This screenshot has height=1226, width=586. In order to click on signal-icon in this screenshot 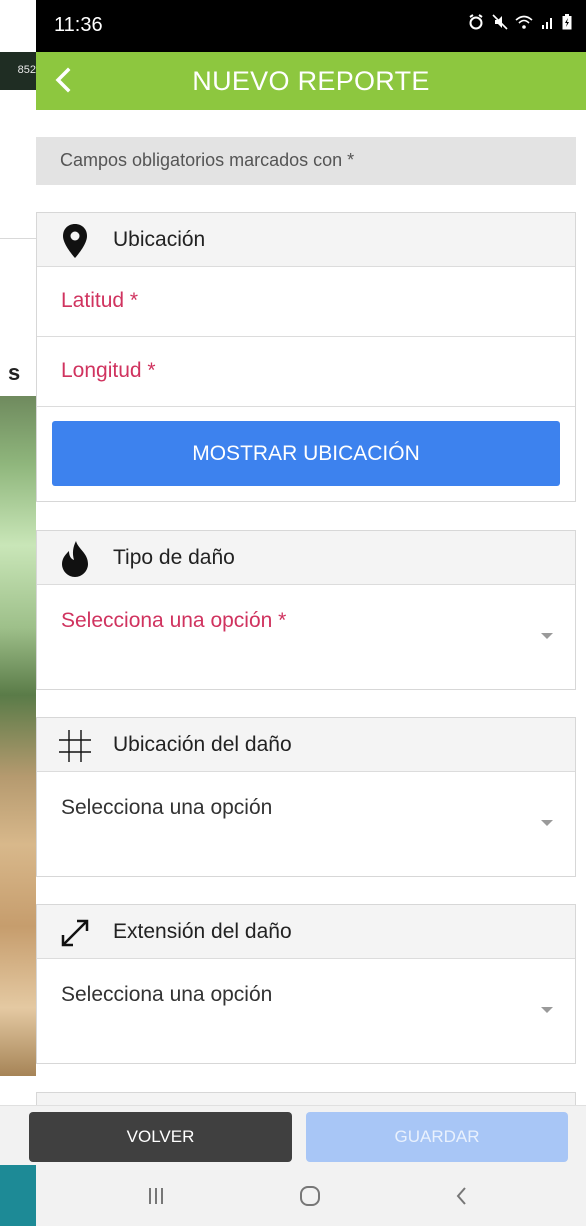, I will do `click(546, 23)`.